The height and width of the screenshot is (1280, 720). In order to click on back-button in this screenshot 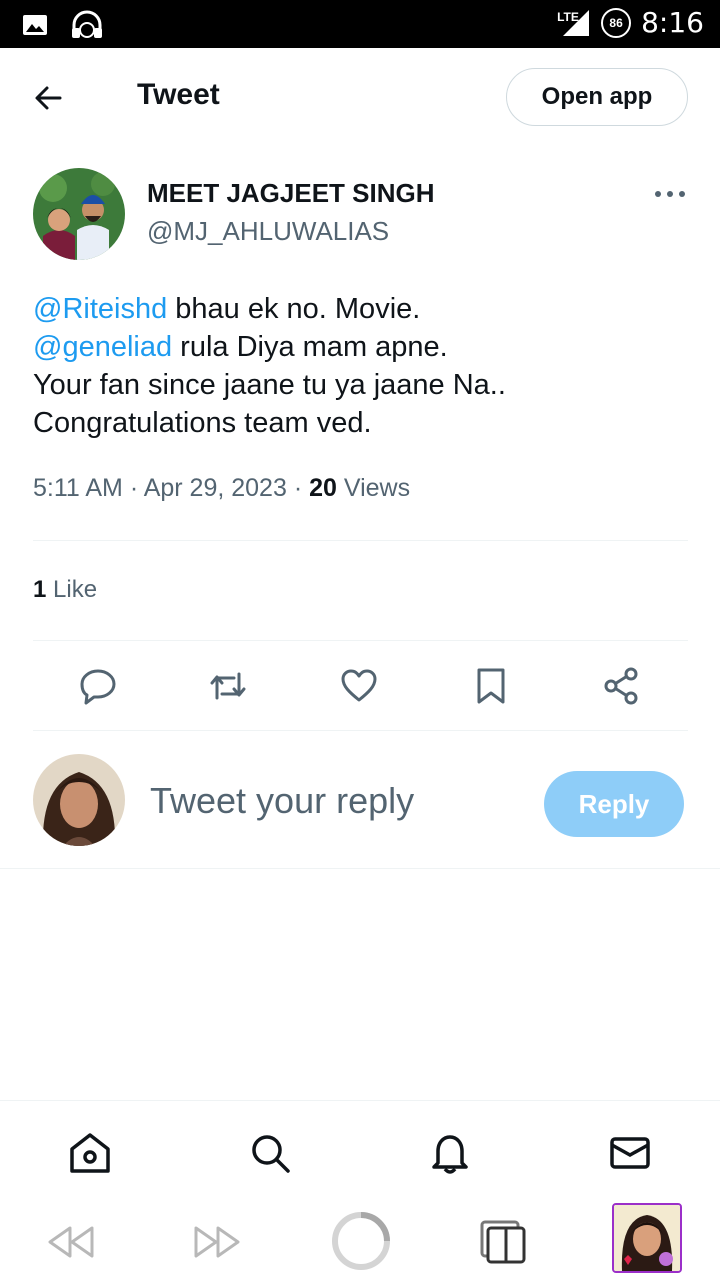, I will do `click(50, 98)`.